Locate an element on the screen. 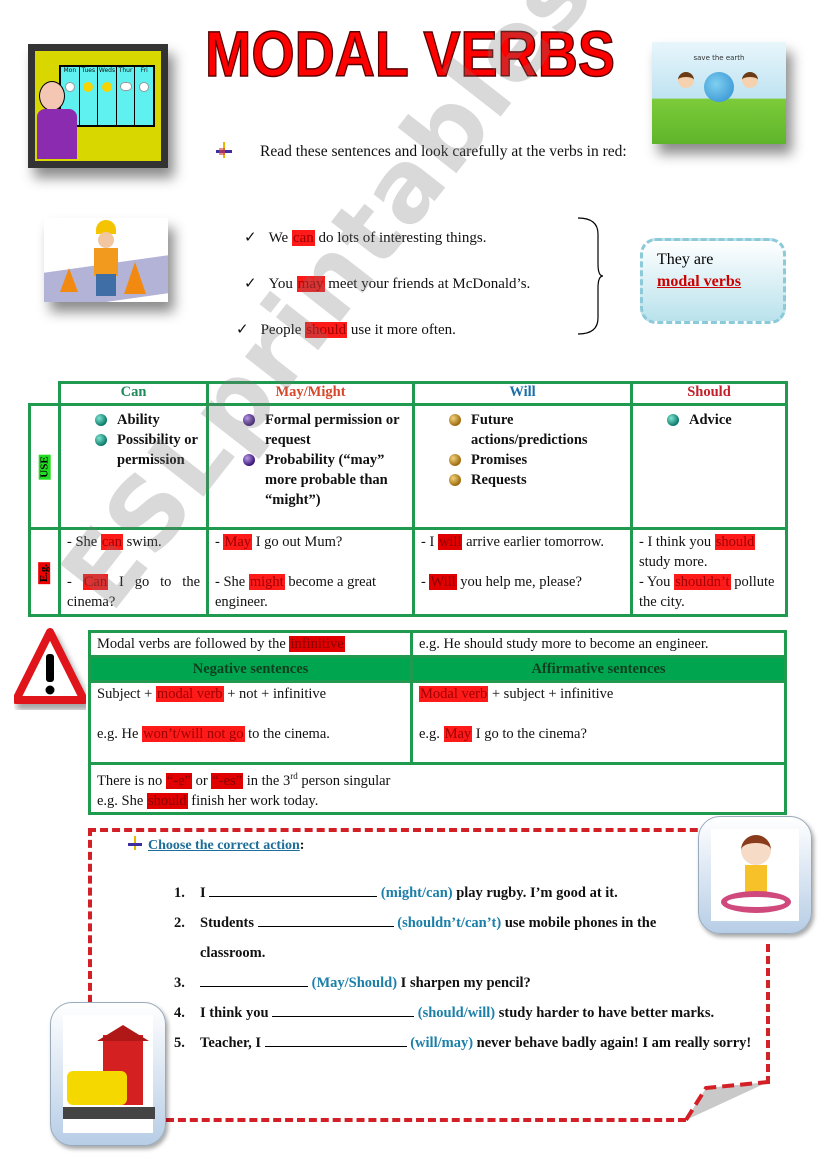 This screenshot has height=1169, width=826. modal-verbs-callout: They are modal verbs is located at coordinates (713, 281).